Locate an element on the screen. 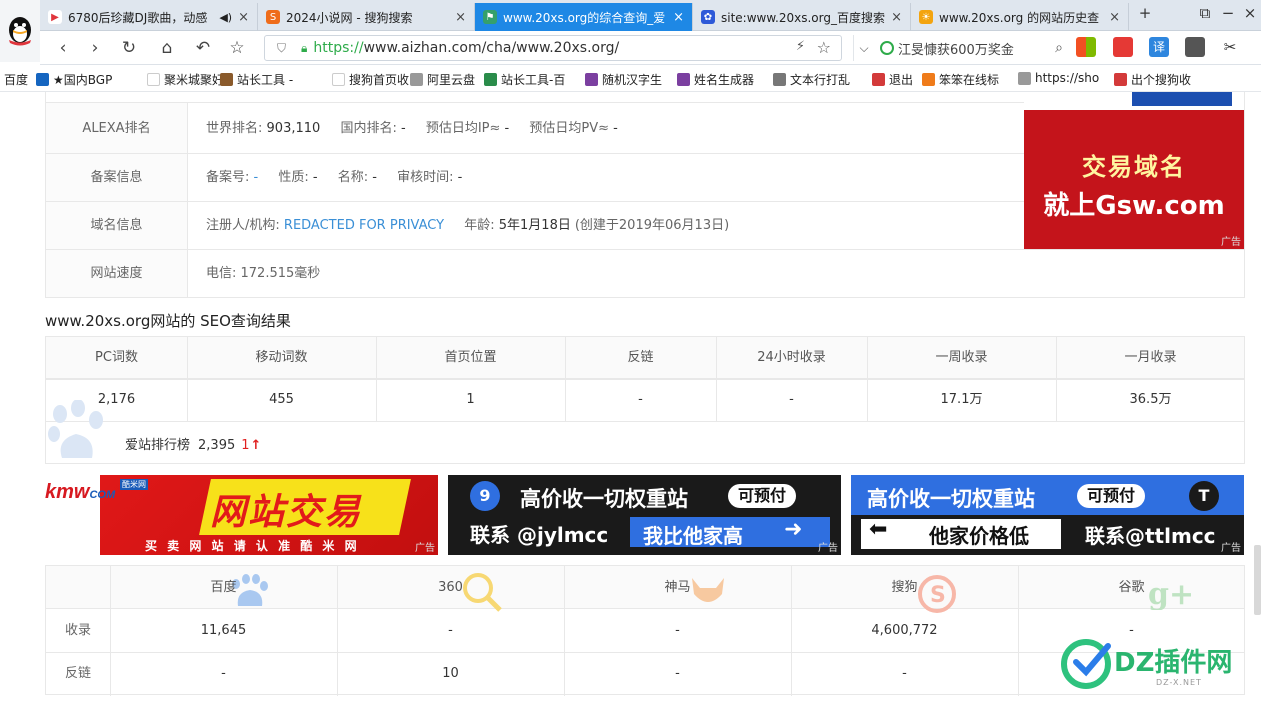 The width and height of the screenshot is (1261, 709). rank-value: 2,395 is located at coordinates (216, 445).